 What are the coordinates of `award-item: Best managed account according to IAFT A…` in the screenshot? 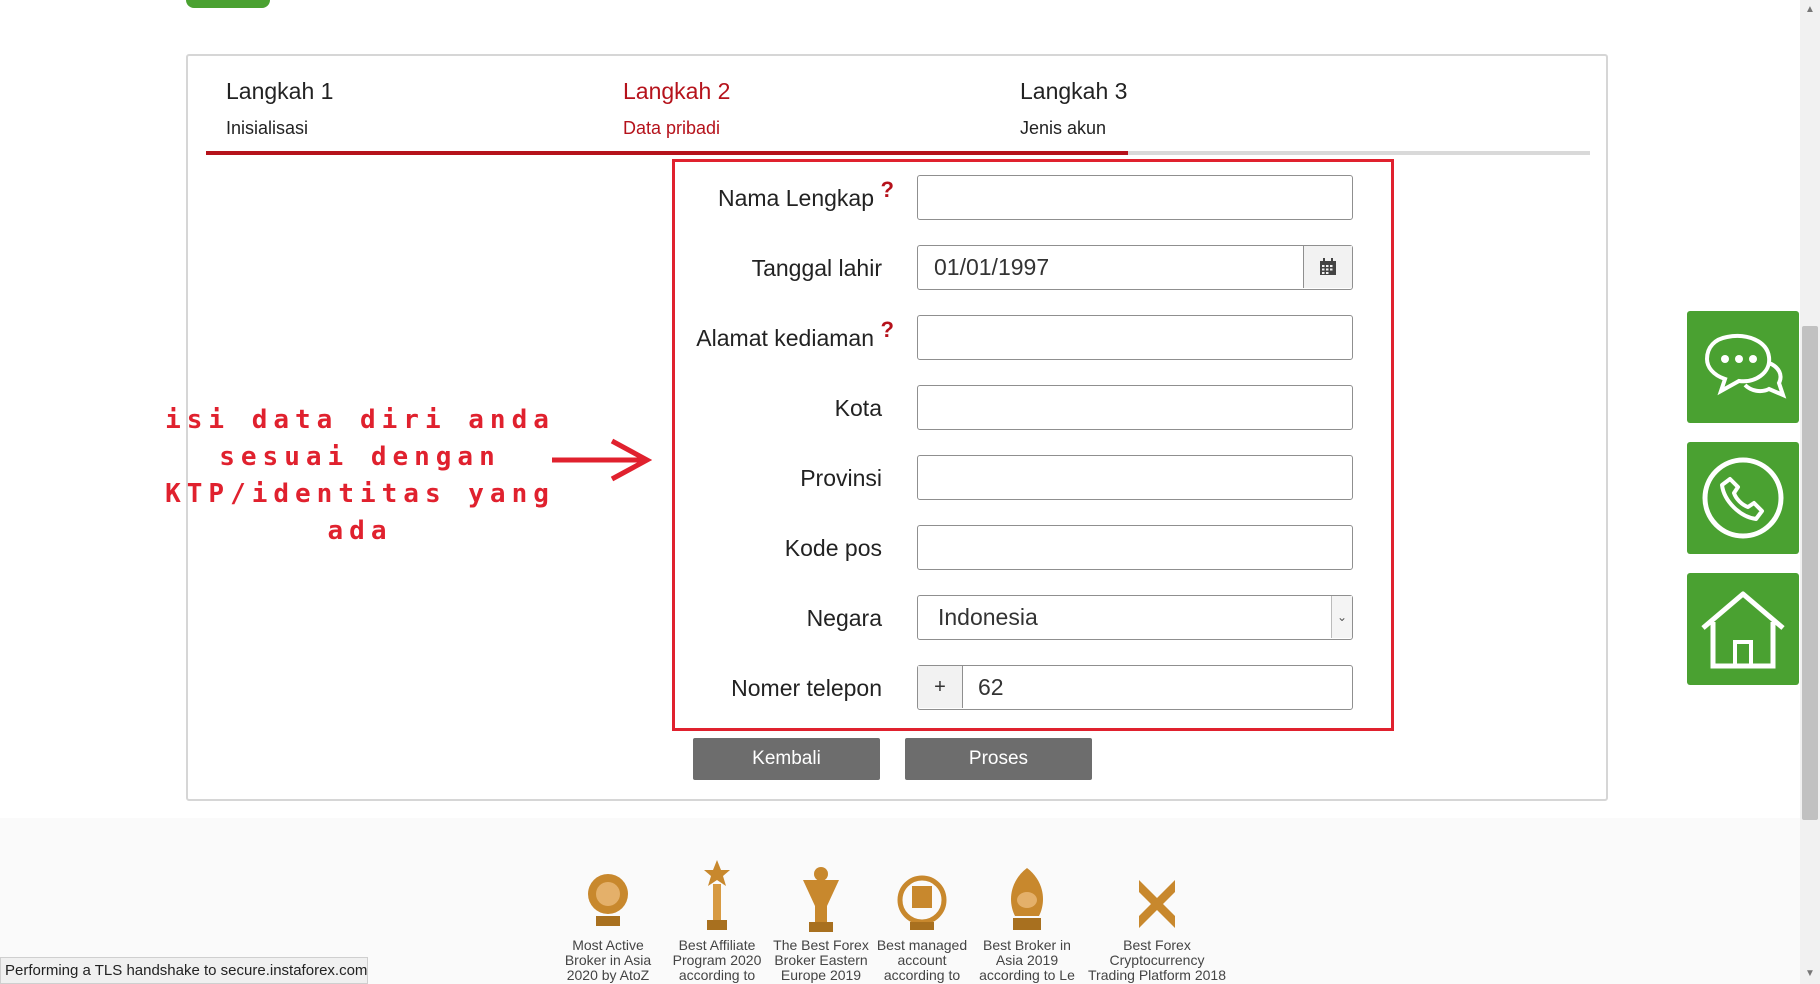 It's located at (922, 901).